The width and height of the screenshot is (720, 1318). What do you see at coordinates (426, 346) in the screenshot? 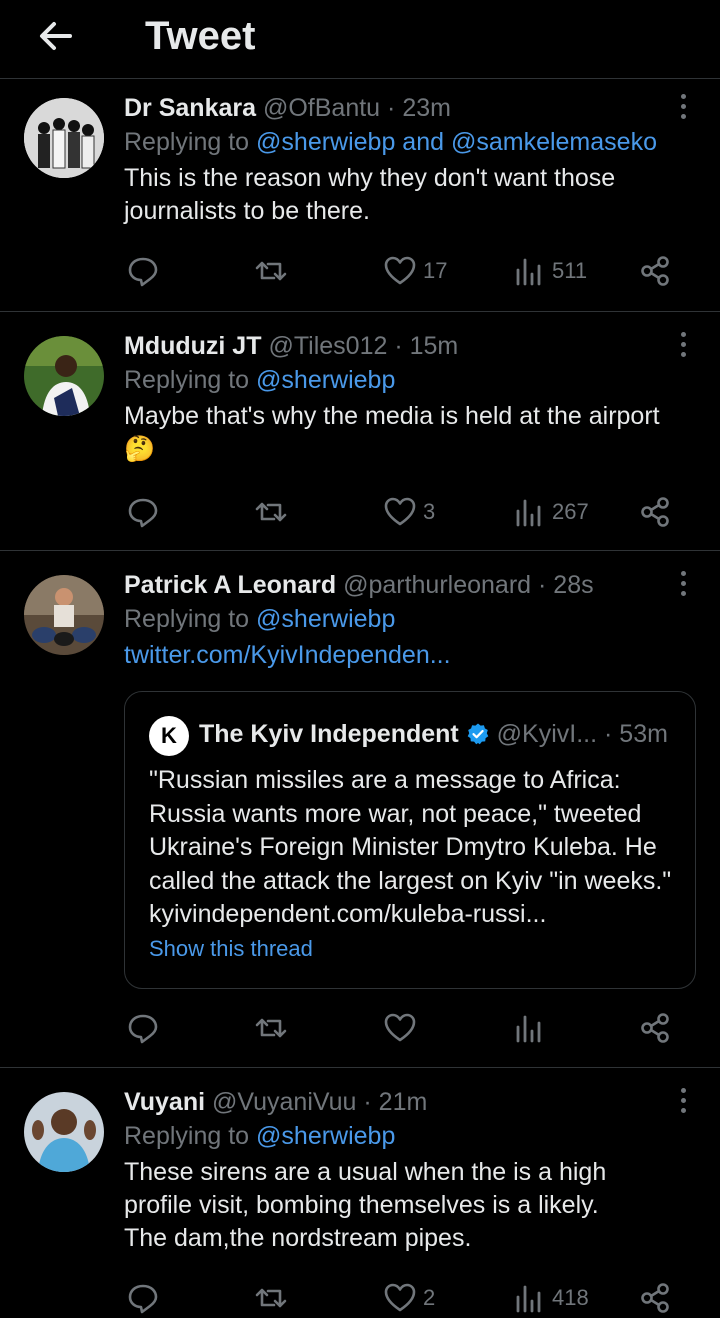
I see `tweet-time: · 15m` at bounding box center [426, 346].